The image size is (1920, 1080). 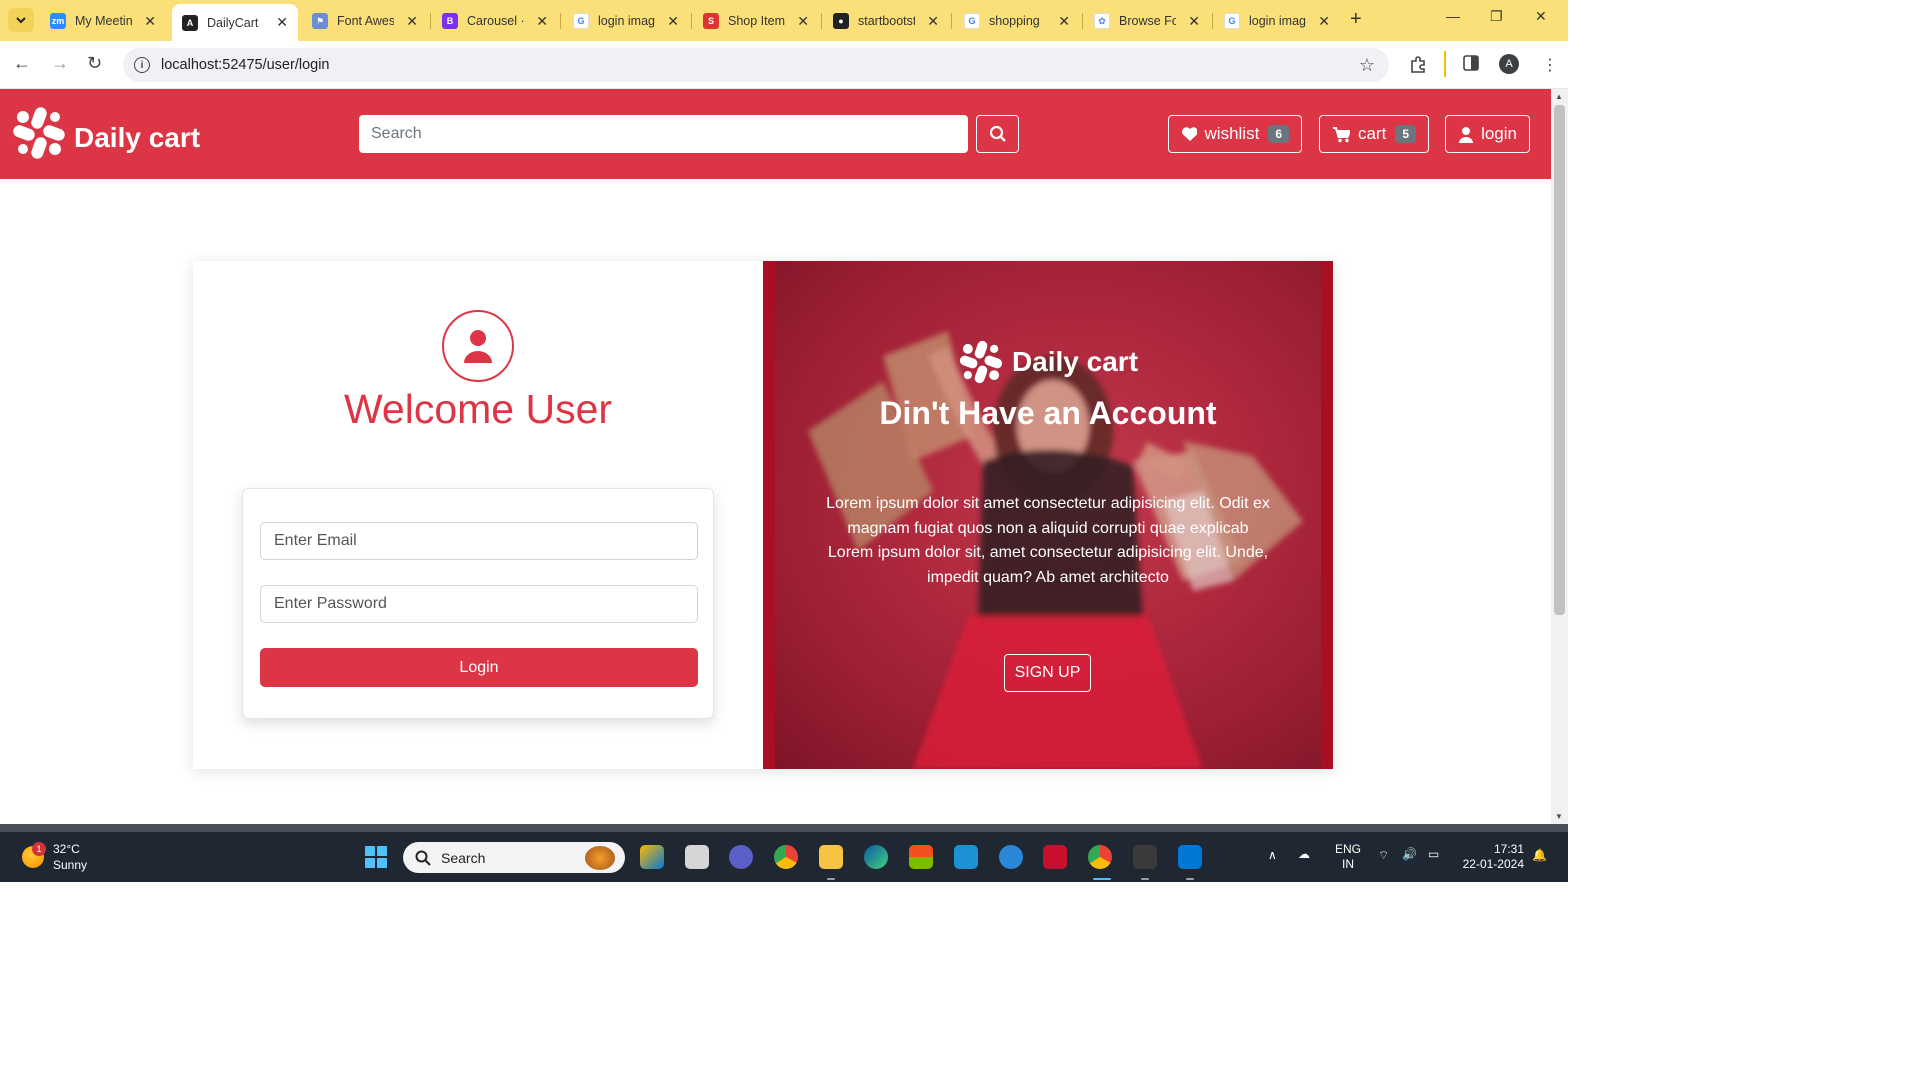 What do you see at coordinates (1047, 673) in the screenshot?
I see `signup-button: SIGN UP` at bounding box center [1047, 673].